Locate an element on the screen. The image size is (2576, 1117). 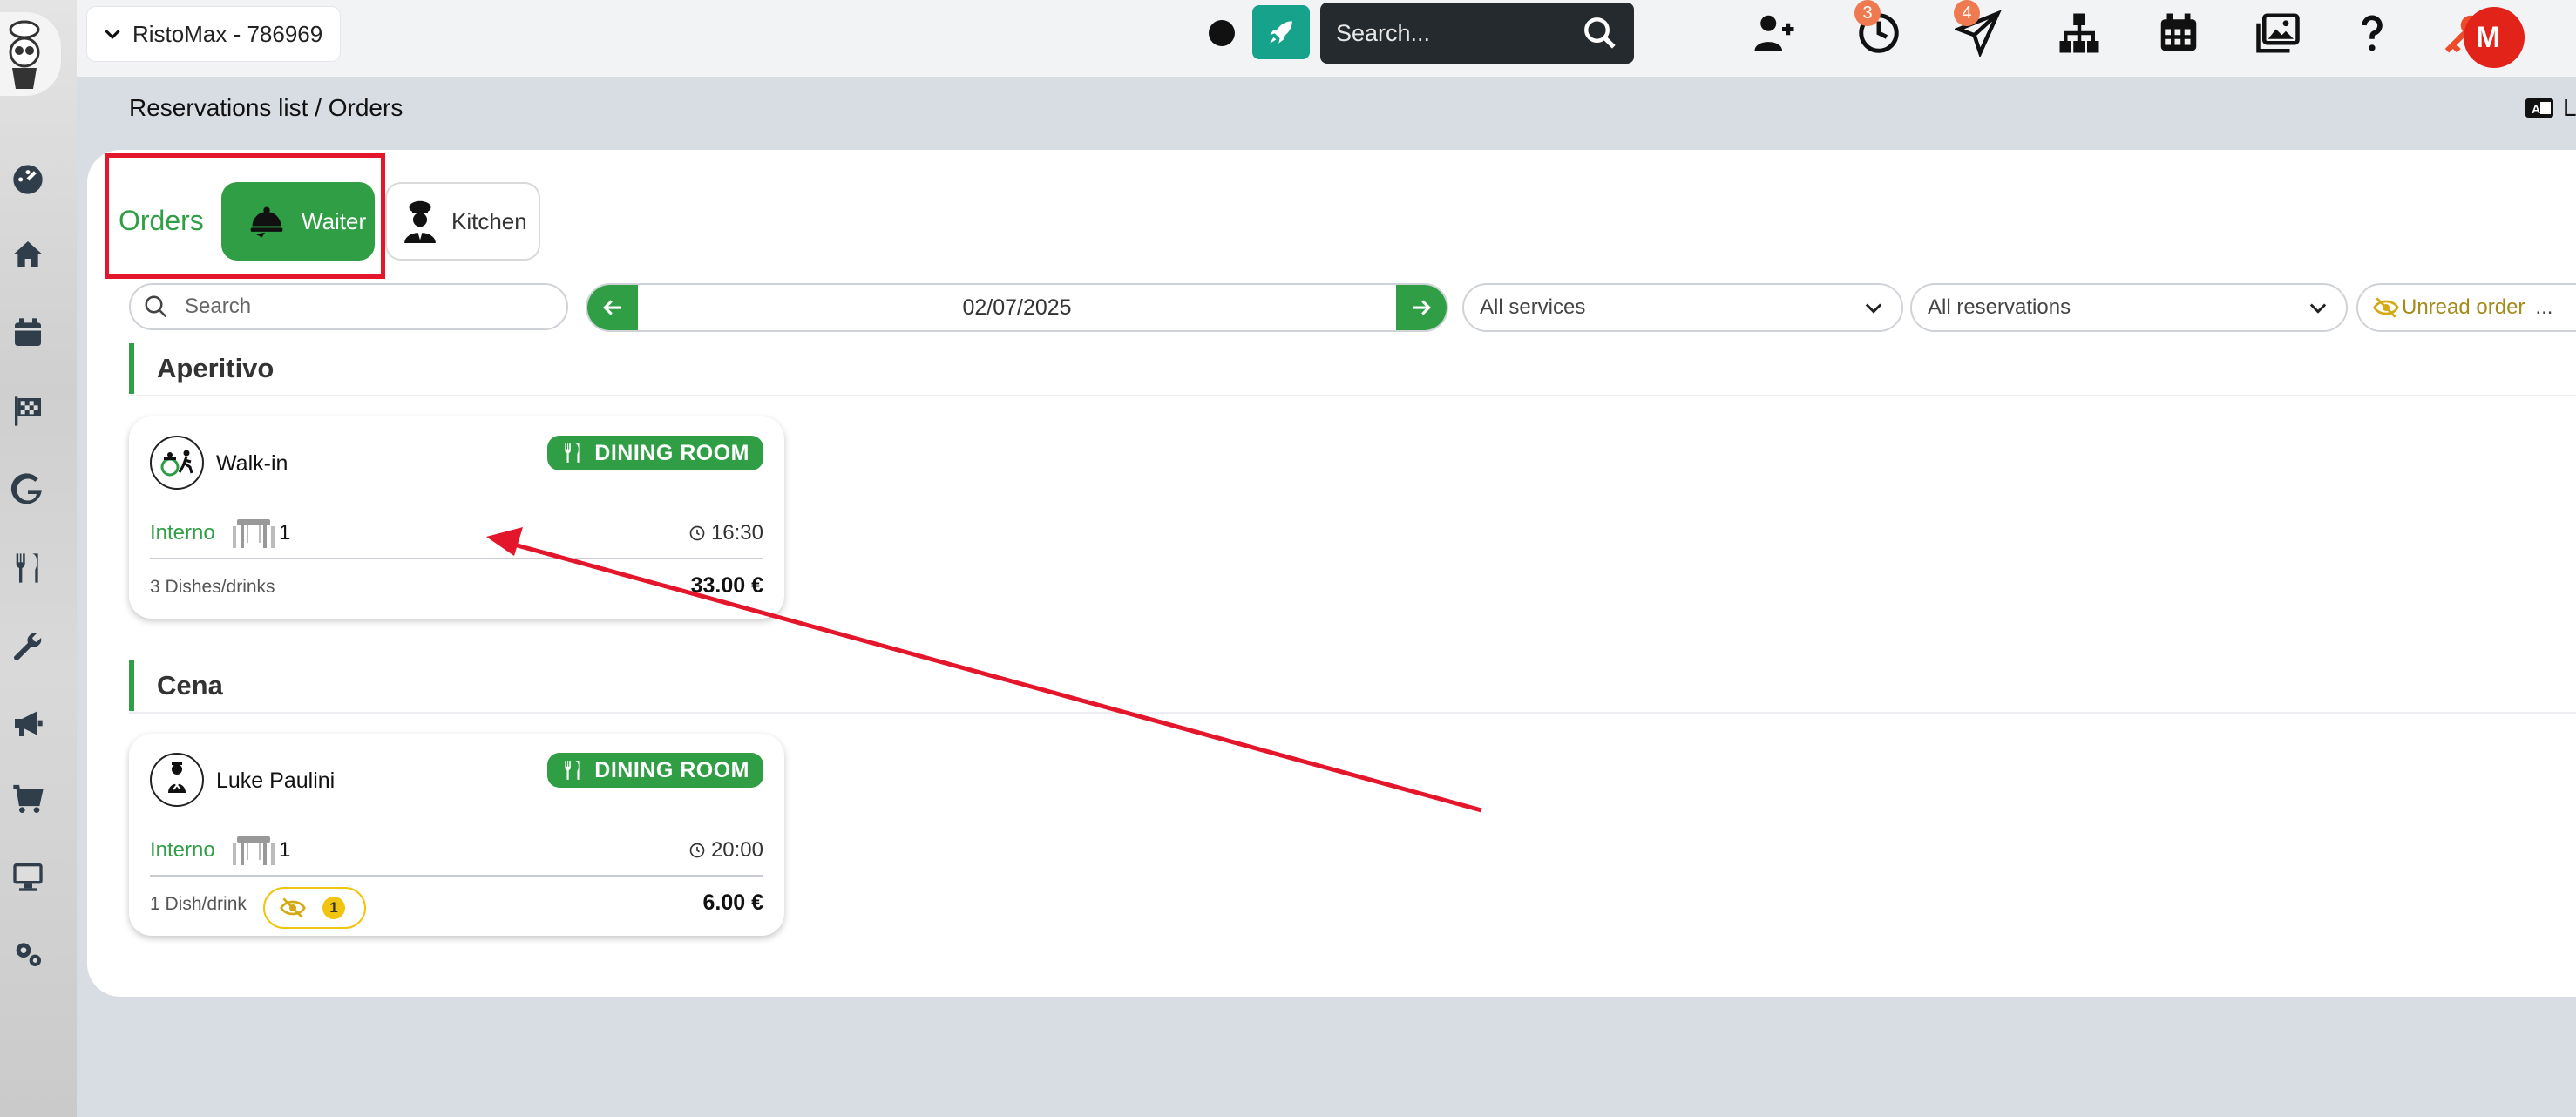
megaphone-icon is located at coordinates (28, 723).